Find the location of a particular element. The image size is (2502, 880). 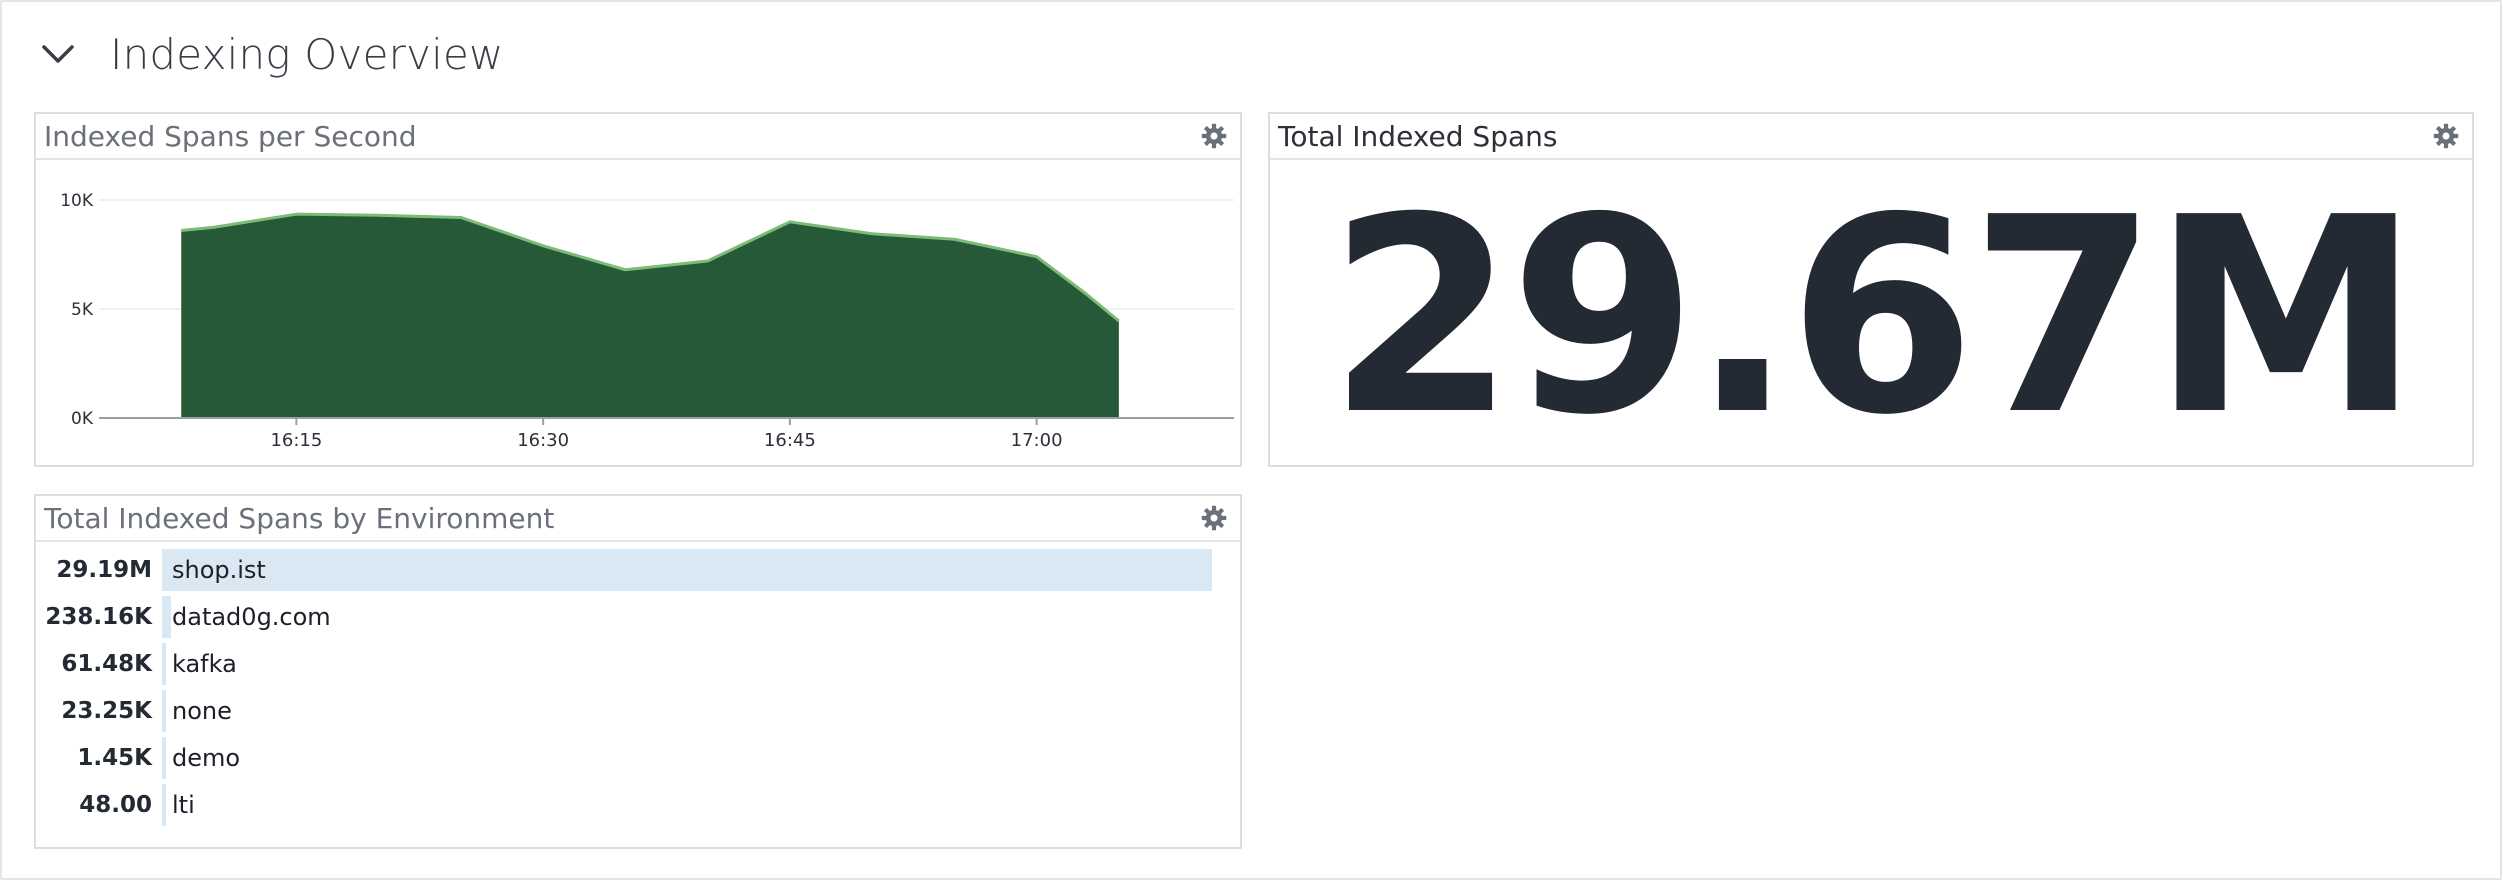

row-value: 1.45K is located at coordinates (114, 758).